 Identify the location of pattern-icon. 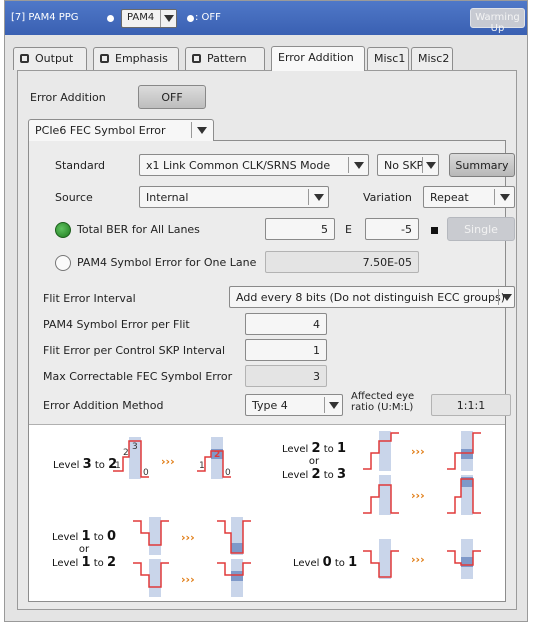
(196, 58).